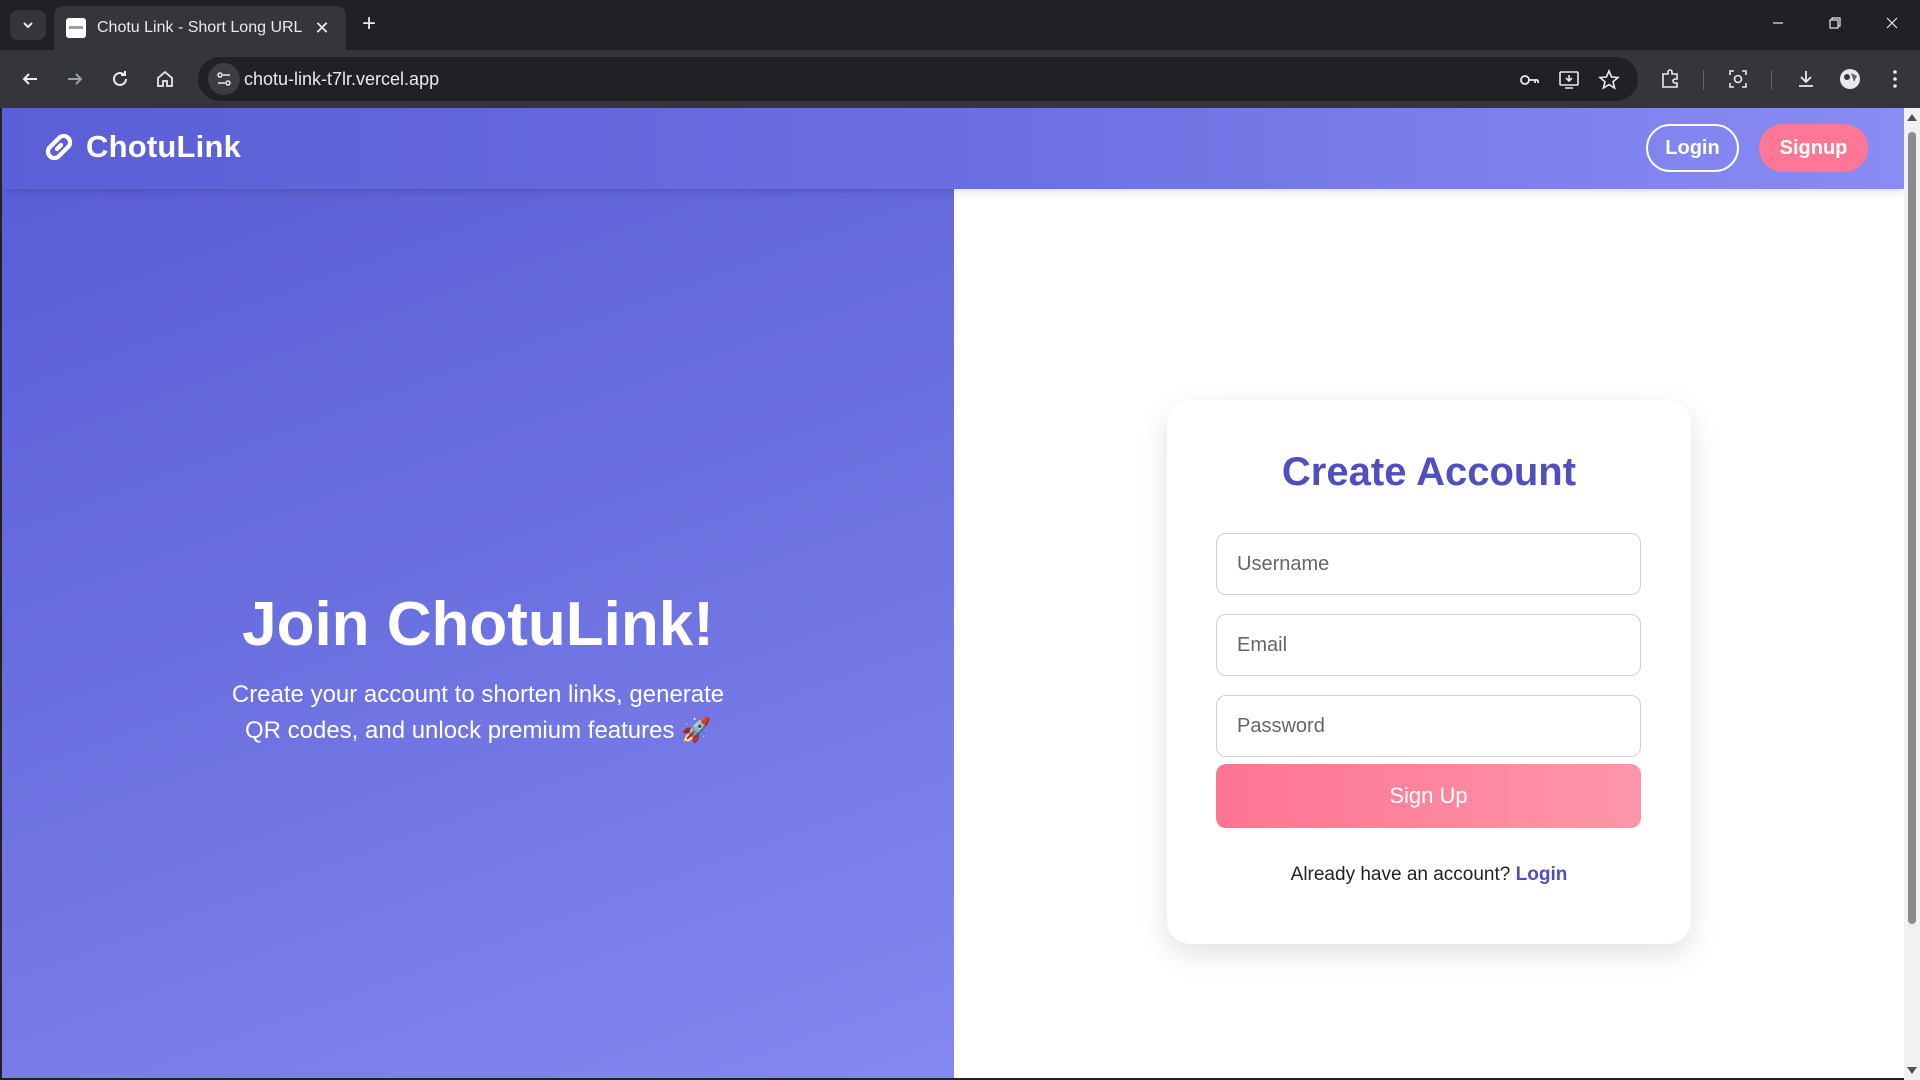 This screenshot has height=1080, width=1920. Describe the element at coordinates (1428, 726) in the screenshot. I see `password-input` at that location.